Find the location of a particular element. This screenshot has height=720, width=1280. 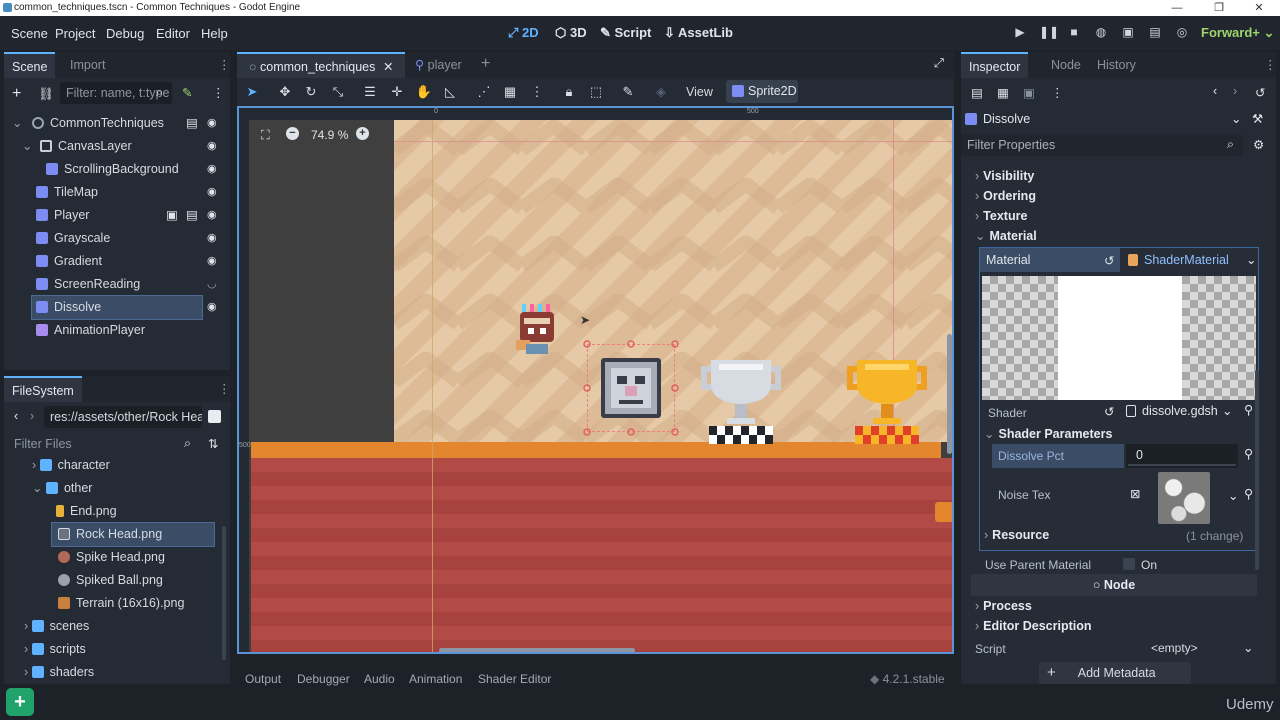

distraction-free-icon: ⤢ is located at coordinates (939, 63).